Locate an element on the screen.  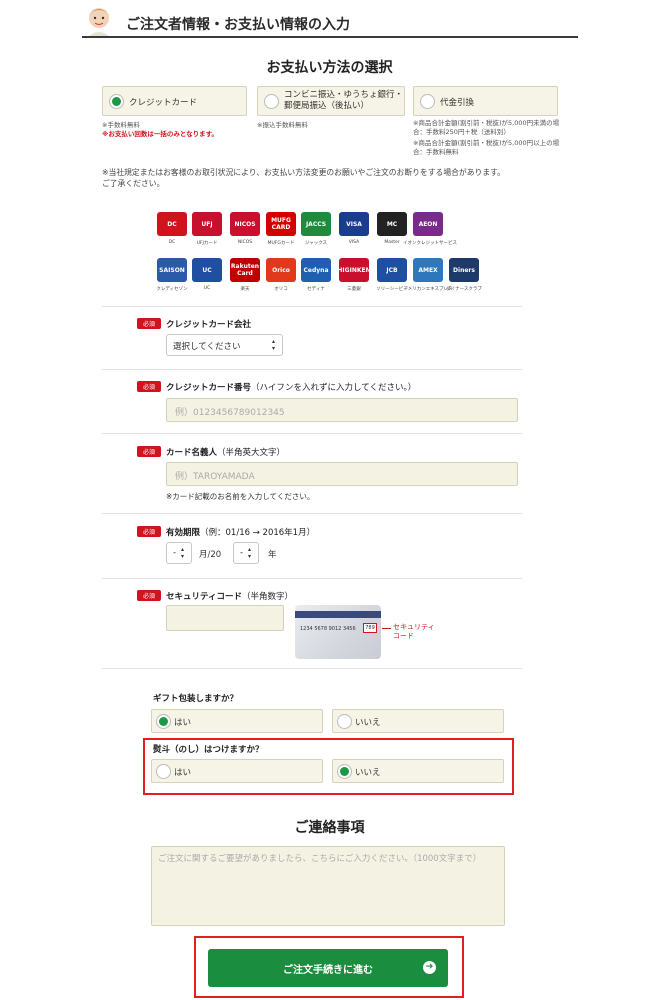
gift-question: ギフト包装しますか？ is located at coordinates (196, 699).